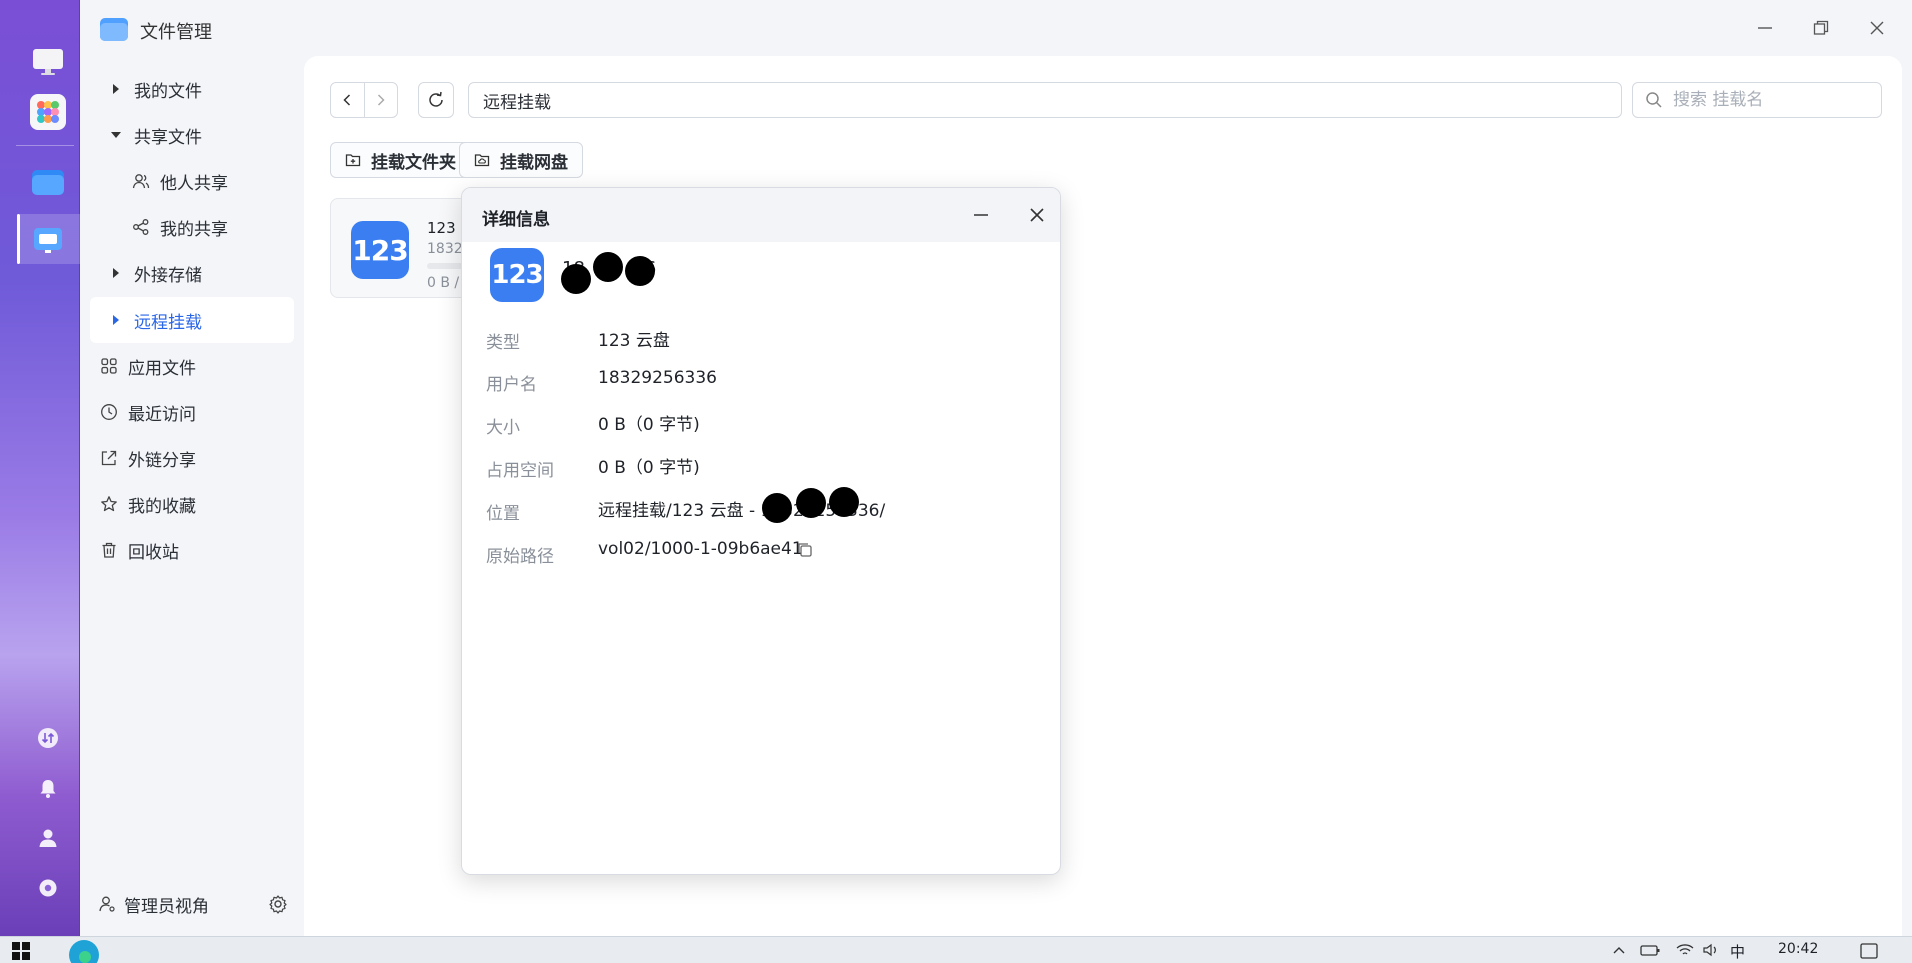  I want to click on sidebar-item-app-files: 应用文件, so click(192, 366).